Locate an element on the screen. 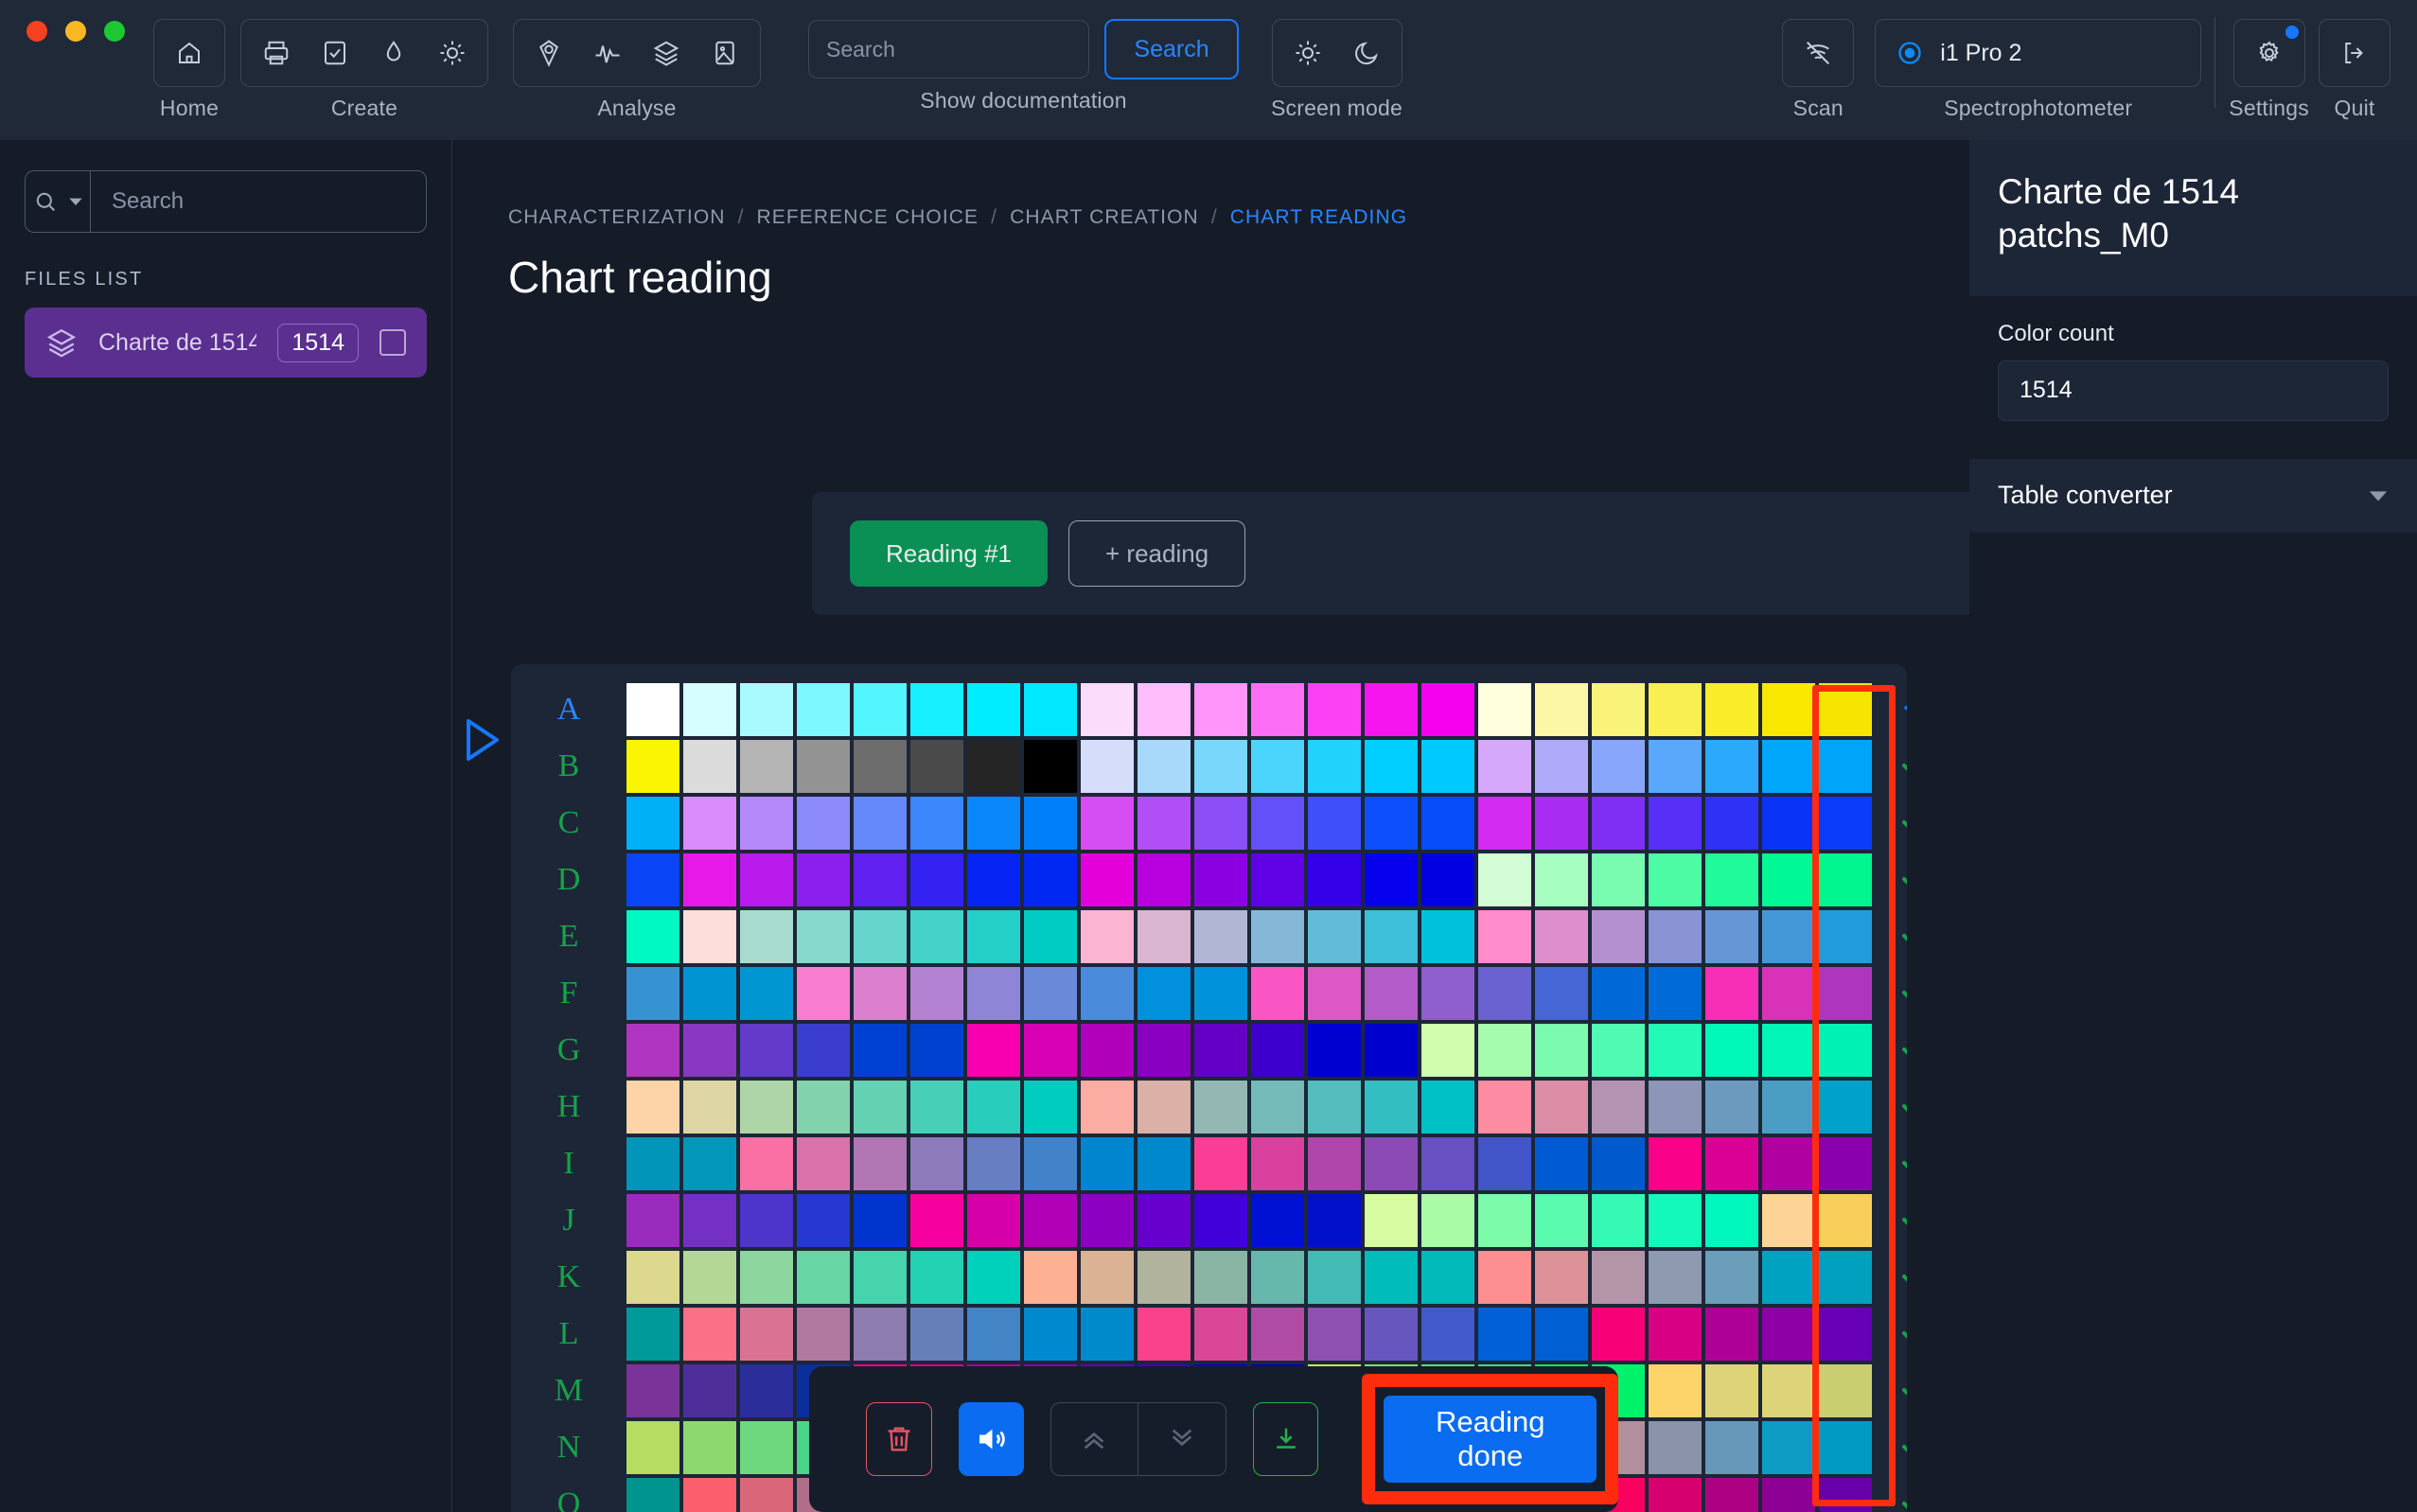 The height and width of the screenshot is (1512, 2417). chart-row-b: B is located at coordinates (1209, 766).